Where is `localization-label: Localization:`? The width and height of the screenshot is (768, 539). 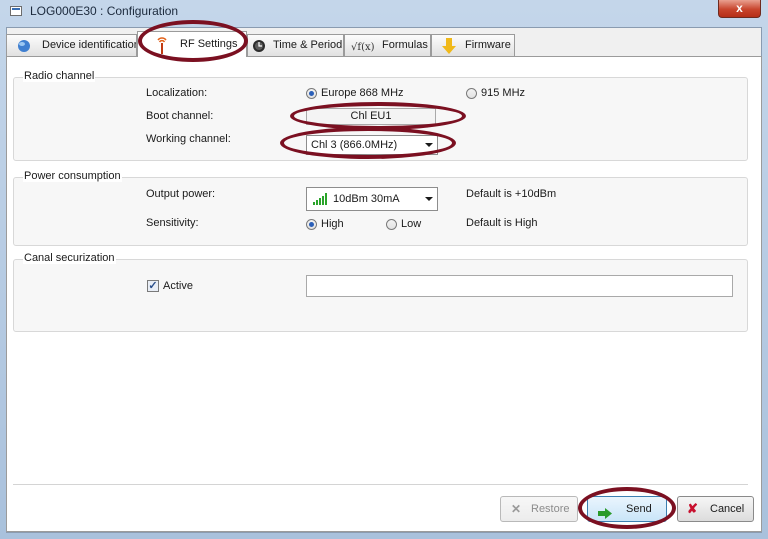 localization-label: Localization: is located at coordinates (177, 93).